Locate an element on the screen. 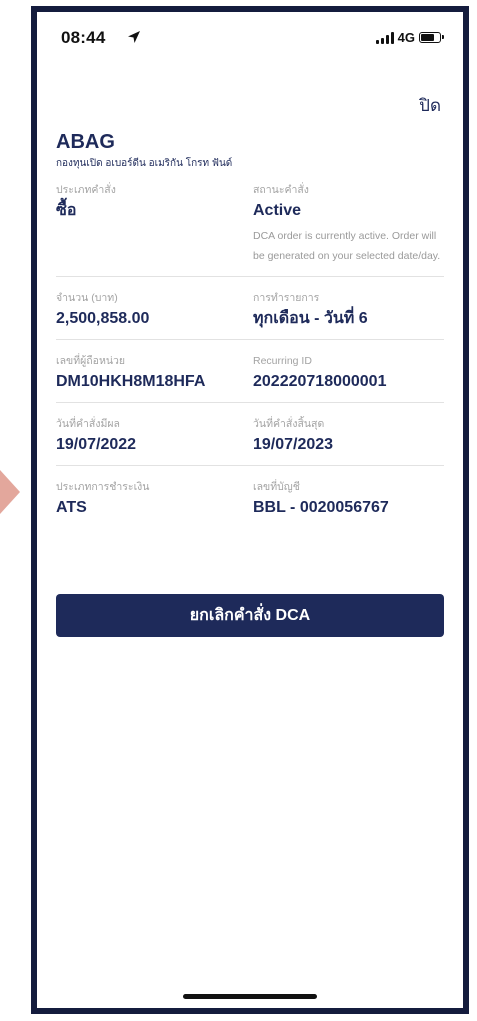 The width and height of the screenshot is (477, 1021). recurring-id-value: 202220718000001 is located at coordinates (320, 381).